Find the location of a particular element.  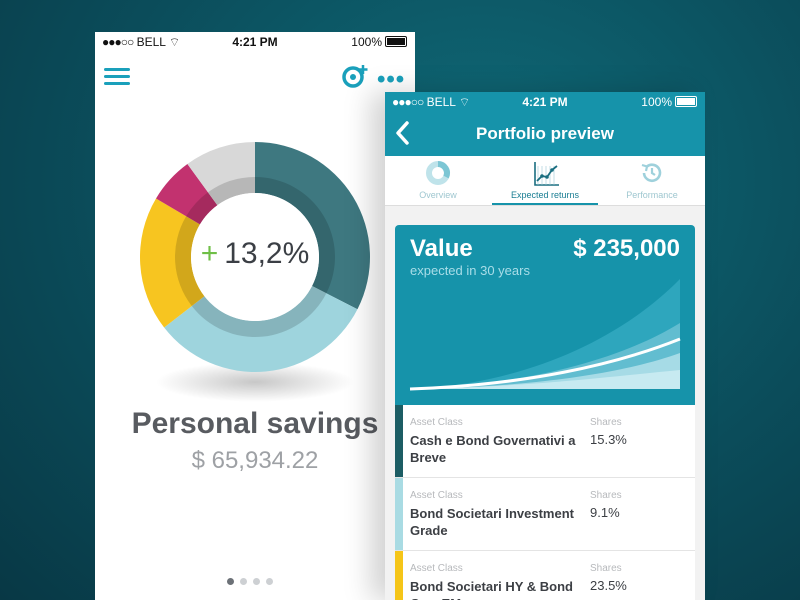

tab-label: Performance is located at coordinates (652, 195).